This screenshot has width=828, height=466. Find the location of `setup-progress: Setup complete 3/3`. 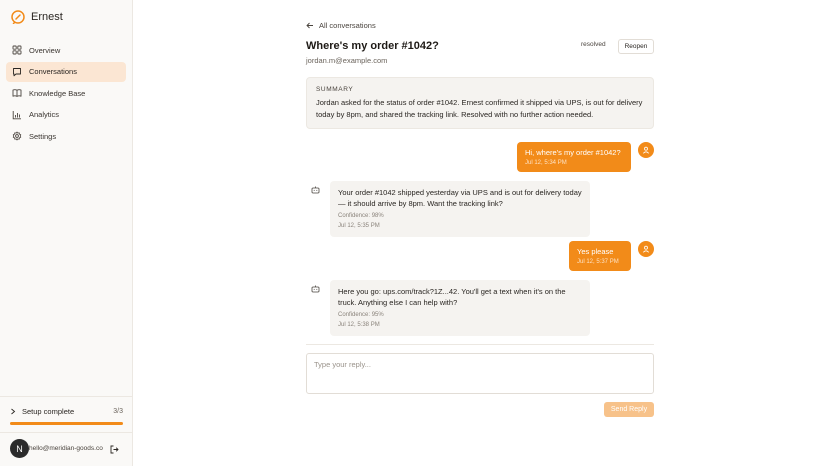

setup-progress: Setup complete 3/3 is located at coordinates (66, 410).